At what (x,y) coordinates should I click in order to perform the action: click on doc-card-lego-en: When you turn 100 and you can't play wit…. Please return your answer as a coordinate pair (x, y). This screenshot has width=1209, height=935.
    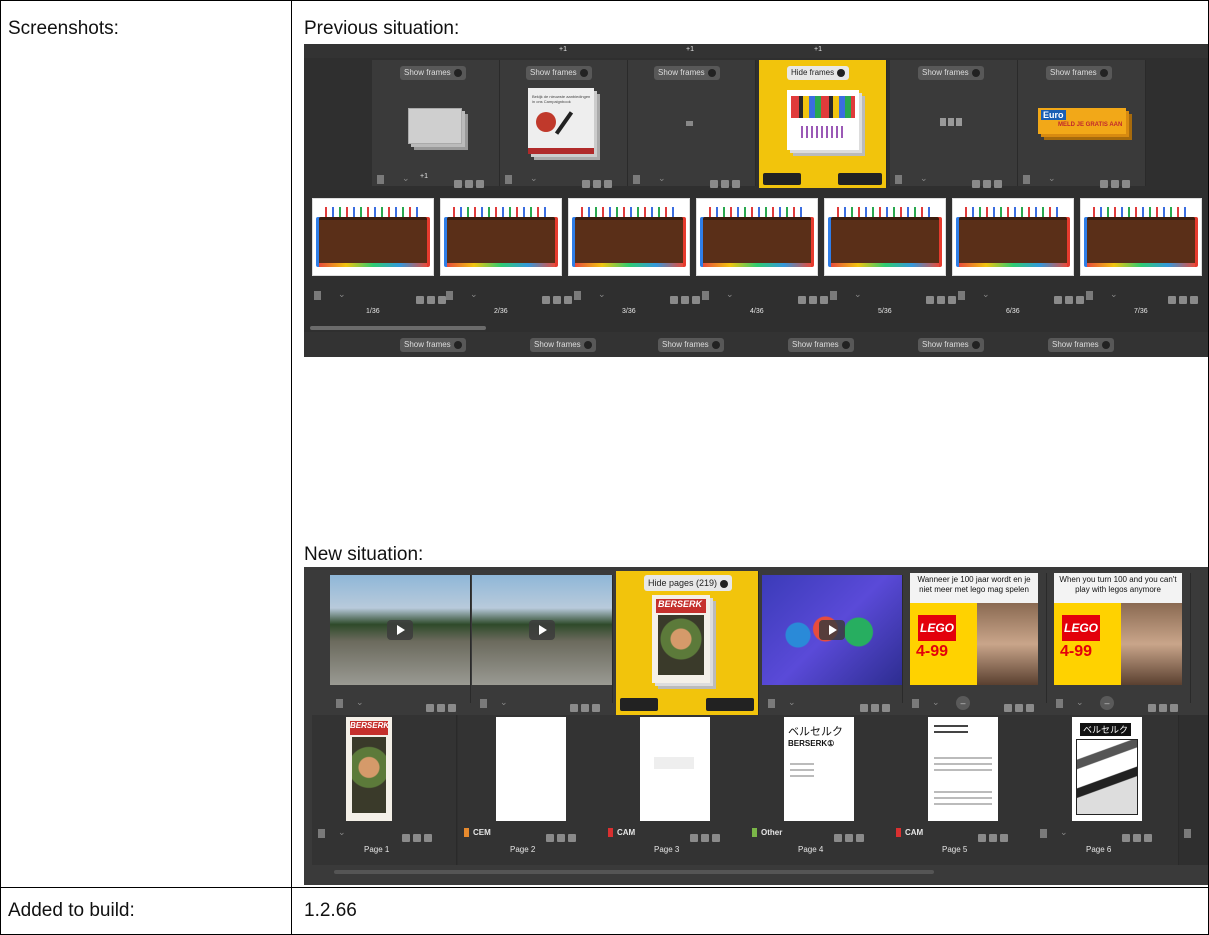
    Looking at the image, I should click on (1120, 638).